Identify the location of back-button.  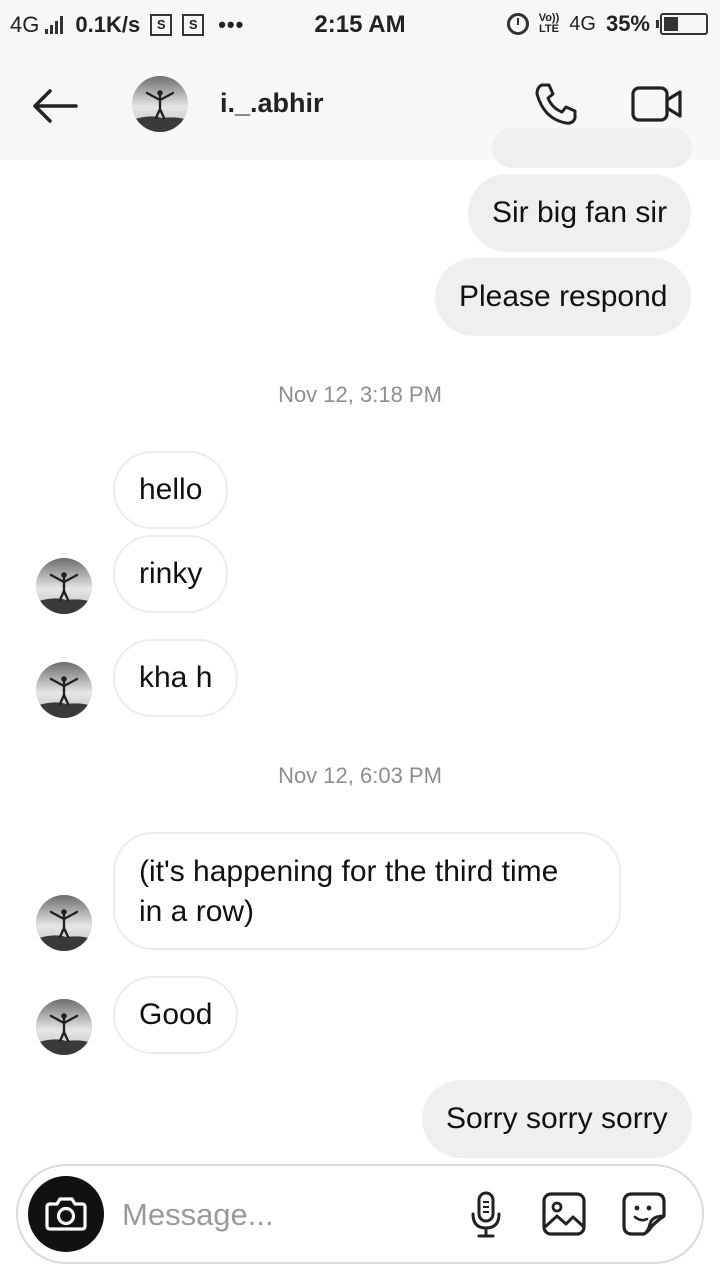
(55, 106).